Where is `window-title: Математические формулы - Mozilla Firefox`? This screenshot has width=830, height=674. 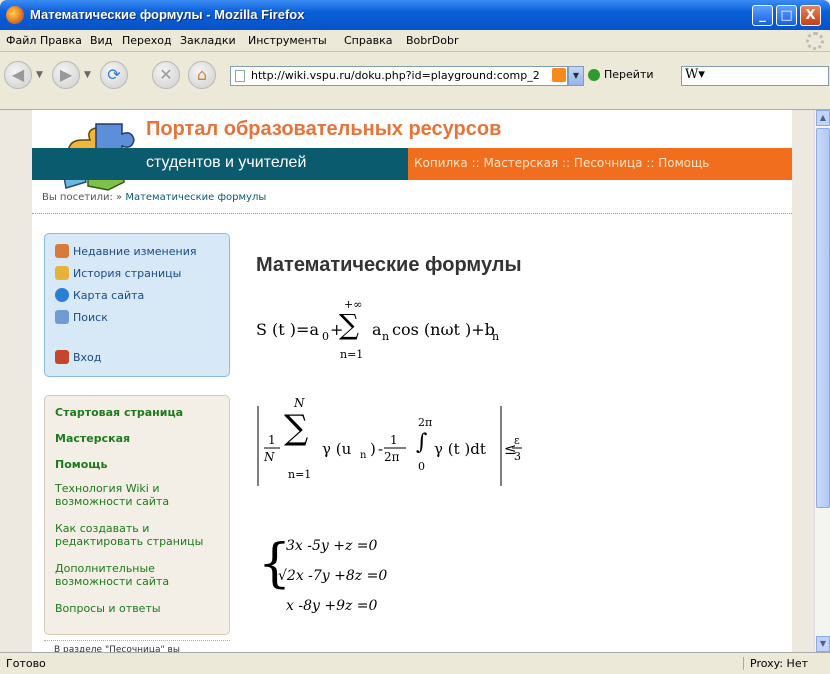 window-title: Математические формулы - Mozilla Firefox is located at coordinates (167, 14).